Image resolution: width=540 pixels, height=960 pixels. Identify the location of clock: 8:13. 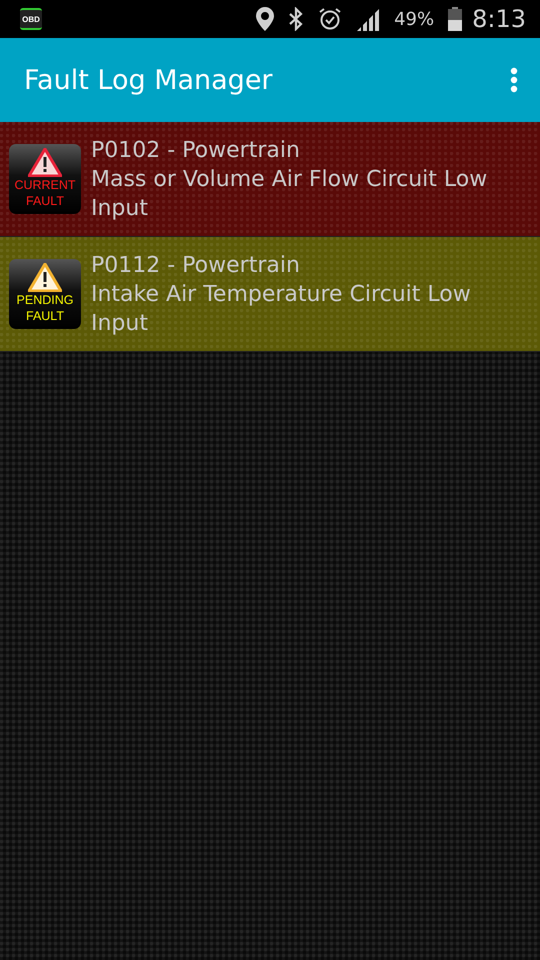
(499, 19).